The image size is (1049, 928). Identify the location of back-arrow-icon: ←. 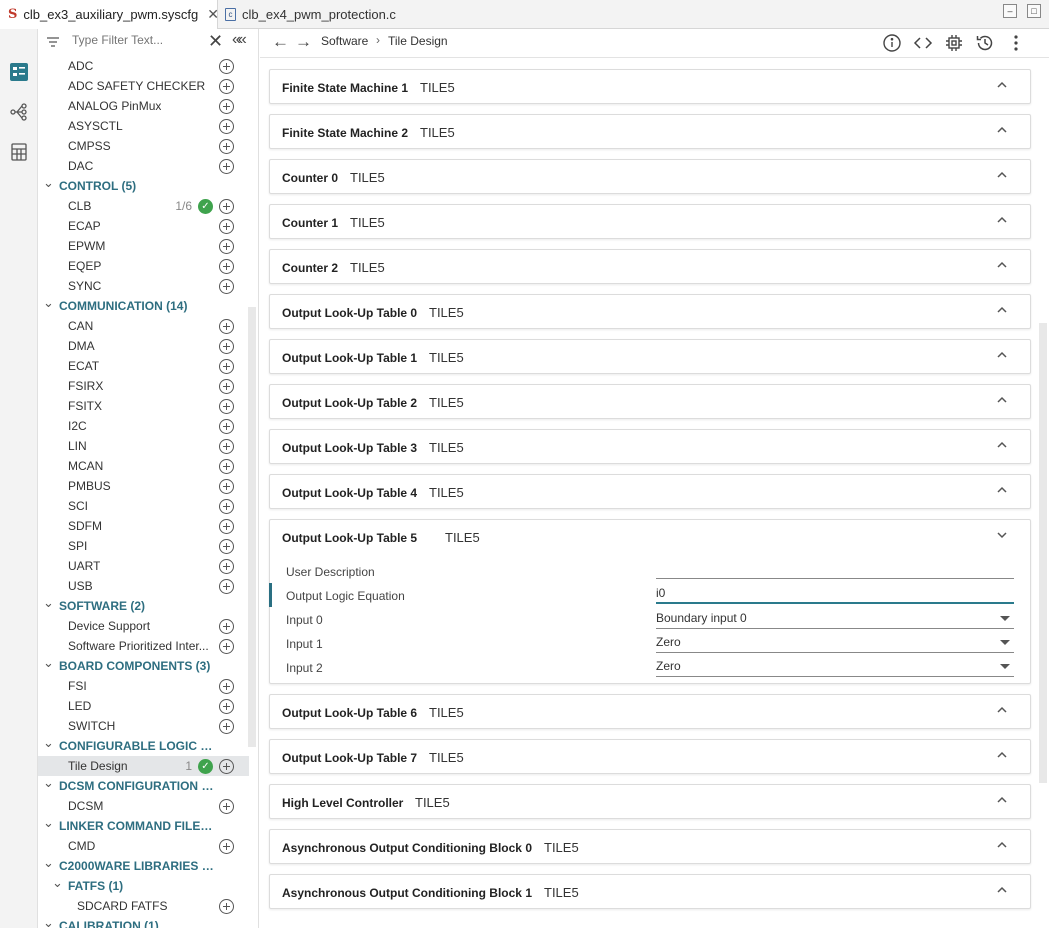
(280, 42).